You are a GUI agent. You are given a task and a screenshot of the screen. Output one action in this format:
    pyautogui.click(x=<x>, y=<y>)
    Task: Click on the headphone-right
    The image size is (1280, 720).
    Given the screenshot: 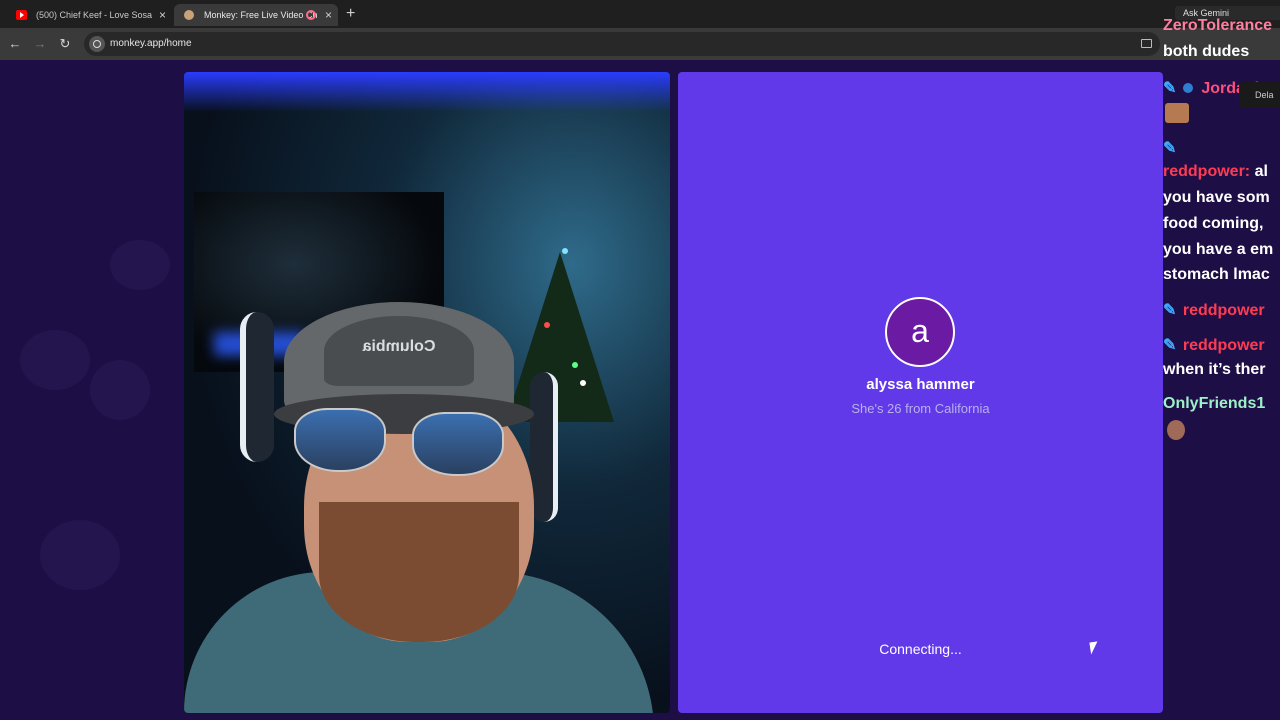 What is the action you would take?
    pyautogui.click(x=544, y=447)
    